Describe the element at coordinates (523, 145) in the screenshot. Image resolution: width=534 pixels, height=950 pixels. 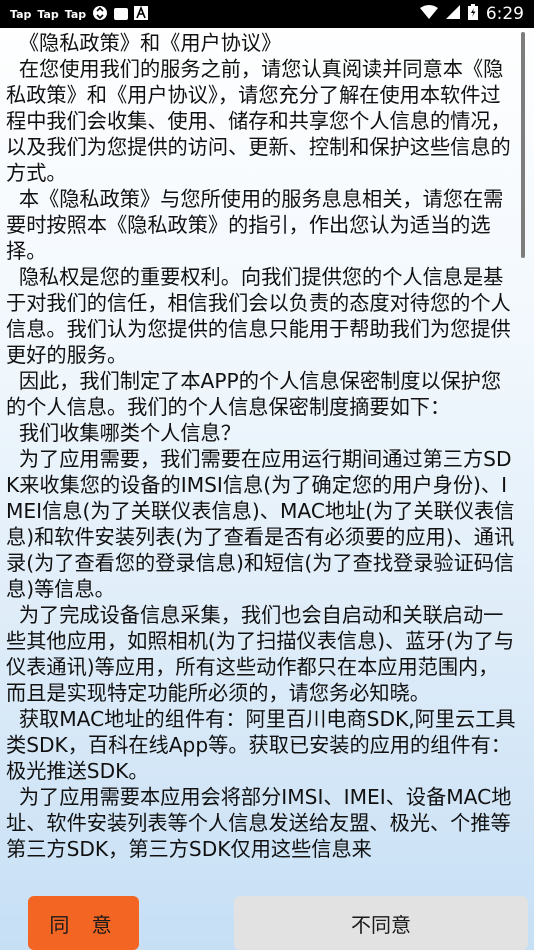
I see `scrollbar` at that location.